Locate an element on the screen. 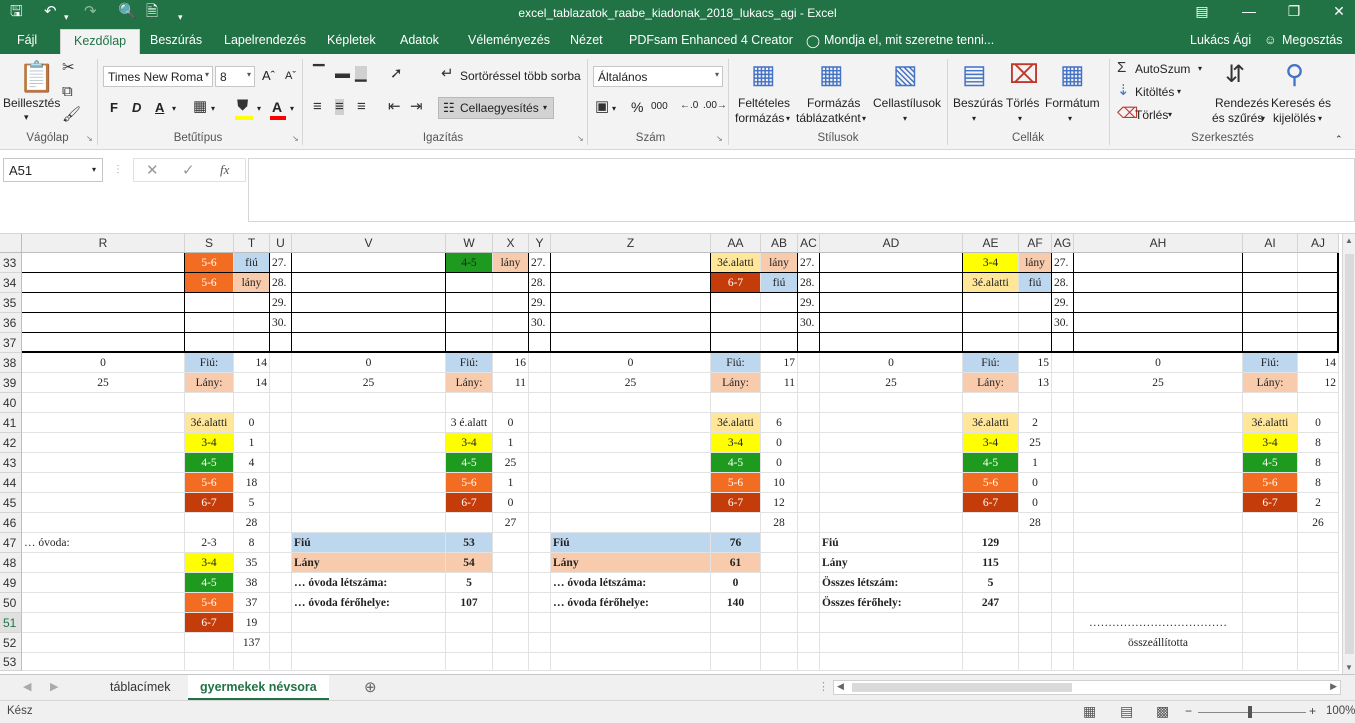 Image resolution: width=1355 pixels, height=723 pixels. cell-ac42 is located at coordinates (809, 443).